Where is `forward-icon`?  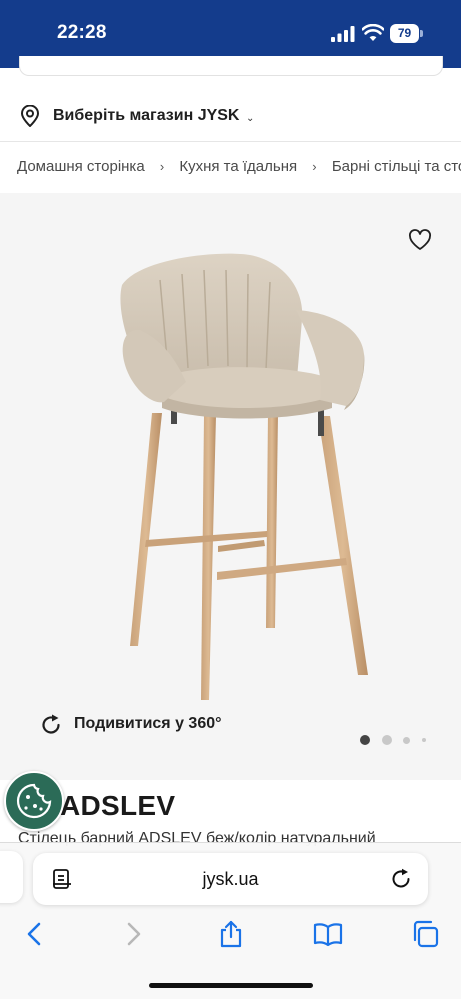
forward-icon is located at coordinates (133, 934).